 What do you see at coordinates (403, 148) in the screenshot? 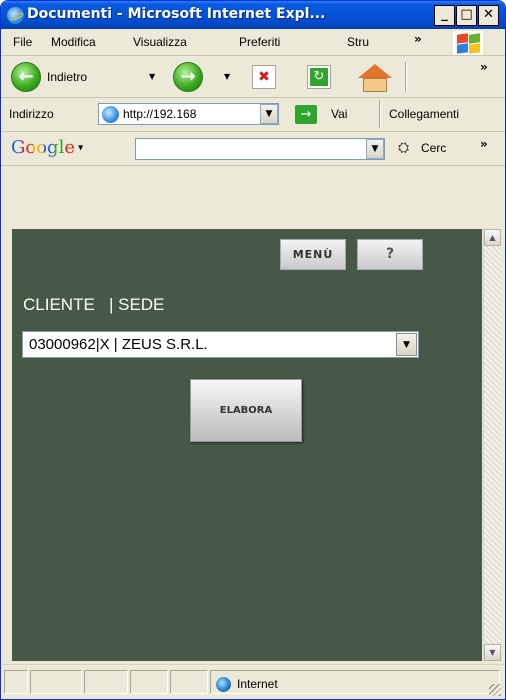
I see `binoculars-icon: ⛭` at bounding box center [403, 148].